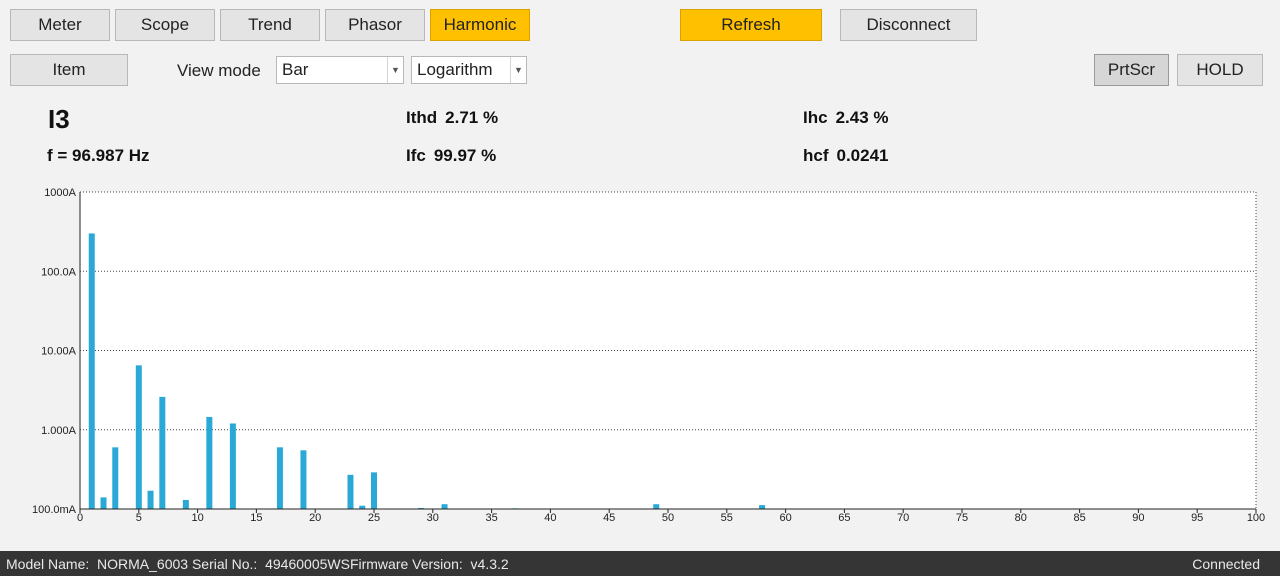 The height and width of the screenshot is (576, 1280). I want to click on connection-status: Connected, so click(1226, 563).